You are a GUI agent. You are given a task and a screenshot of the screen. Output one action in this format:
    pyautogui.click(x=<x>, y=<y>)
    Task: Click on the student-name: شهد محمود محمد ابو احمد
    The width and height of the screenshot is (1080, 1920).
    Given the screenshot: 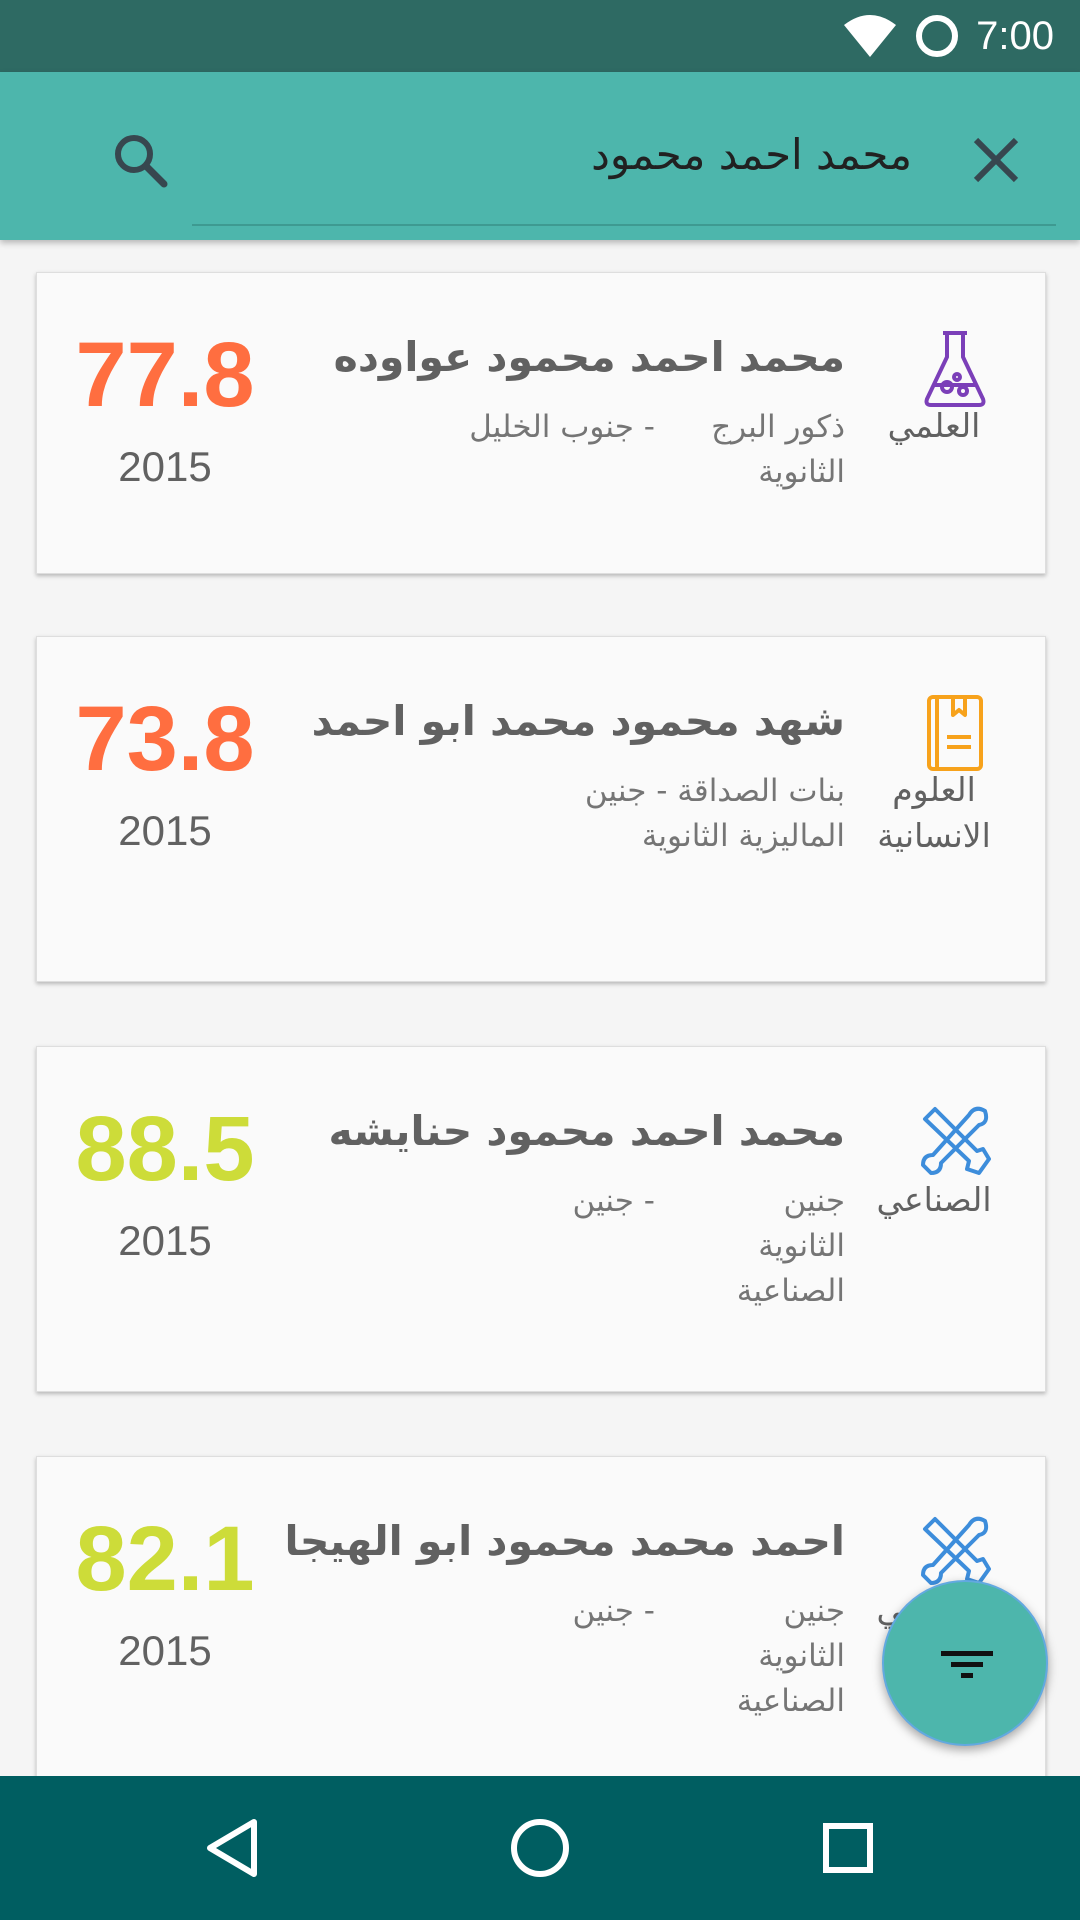 What is the action you would take?
    pyautogui.click(x=578, y=721)
    